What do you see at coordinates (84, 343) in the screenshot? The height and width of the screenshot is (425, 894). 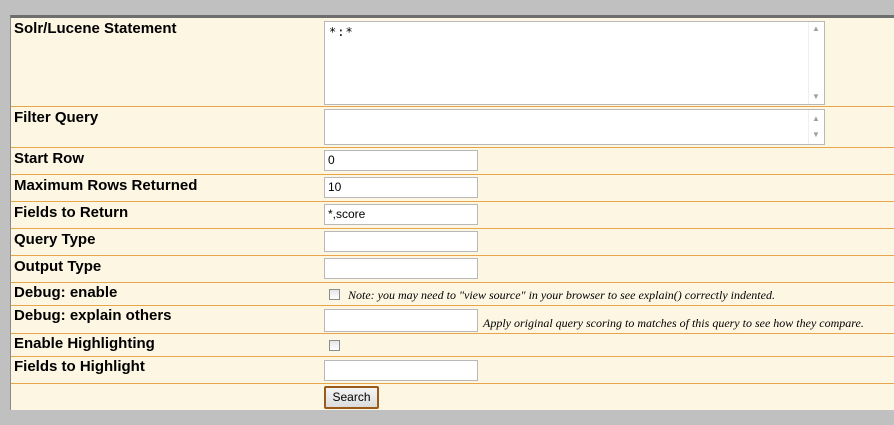 I see `highlighting-label: Enable Highlighting` at bounding box center [84, 343].